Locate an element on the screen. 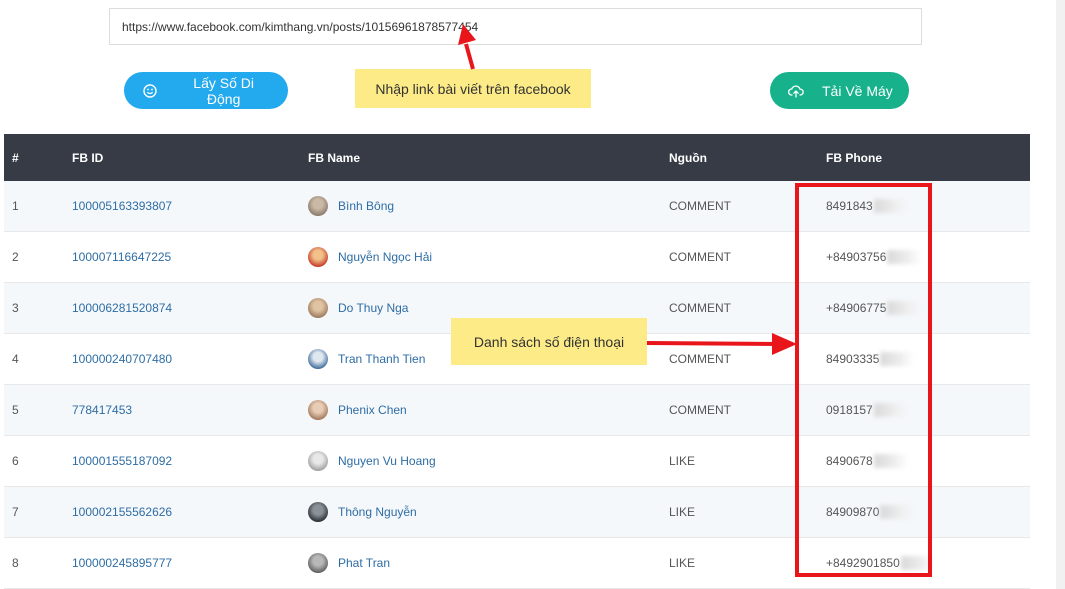  table-row: 7 100002155562626 Thông Nguyễn LIKE 84909870 is located at coordinates (517, 512).